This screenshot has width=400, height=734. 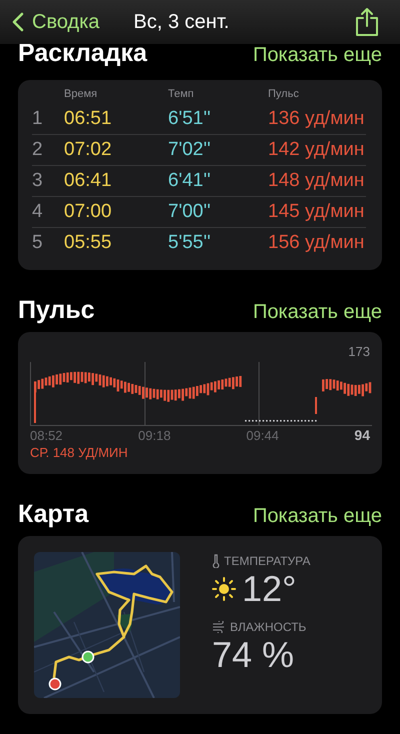 I want to click on max-label: 173, so click(x=359, y=352).